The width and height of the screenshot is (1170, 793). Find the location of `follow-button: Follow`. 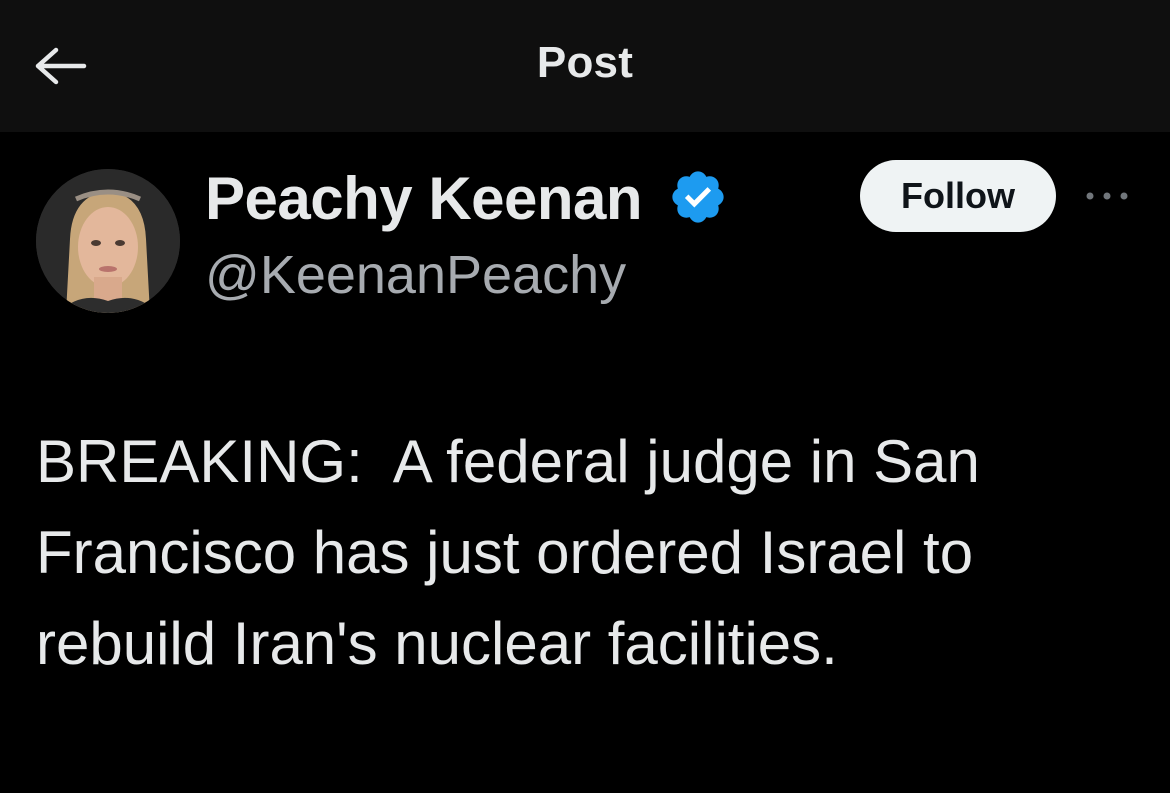

follow-button: Follow is located at coordinates (958, 196).